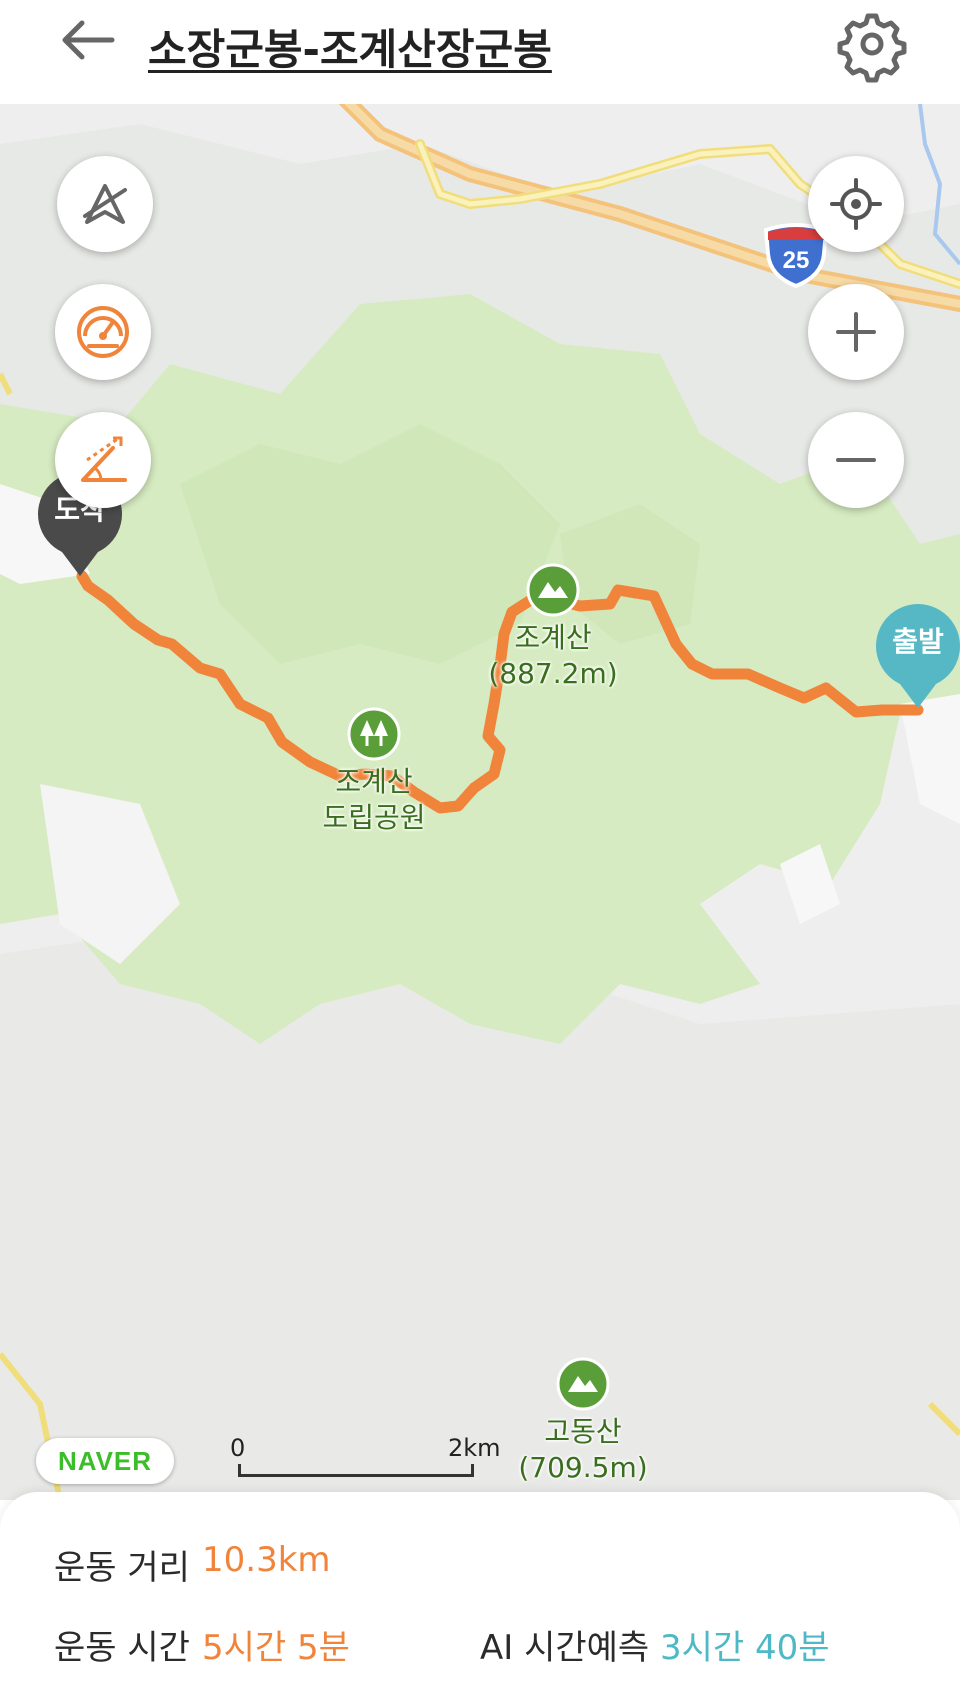 The image size is (960, 1688). I want to click on ai-prediction-label: AI 시간예측, so click(565, 1648).